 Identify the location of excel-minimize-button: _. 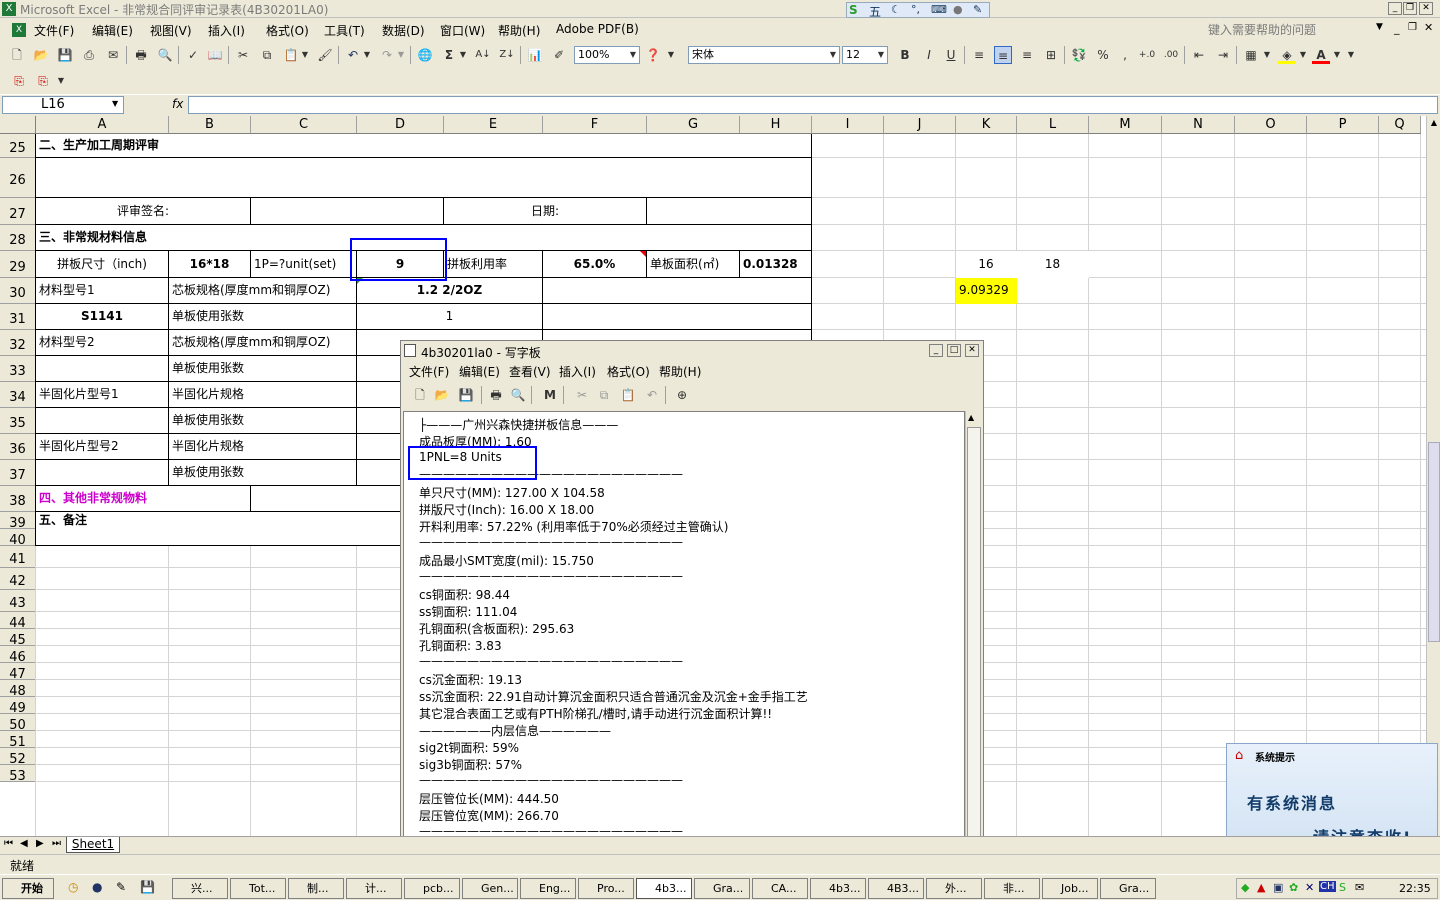
(1395, 8).